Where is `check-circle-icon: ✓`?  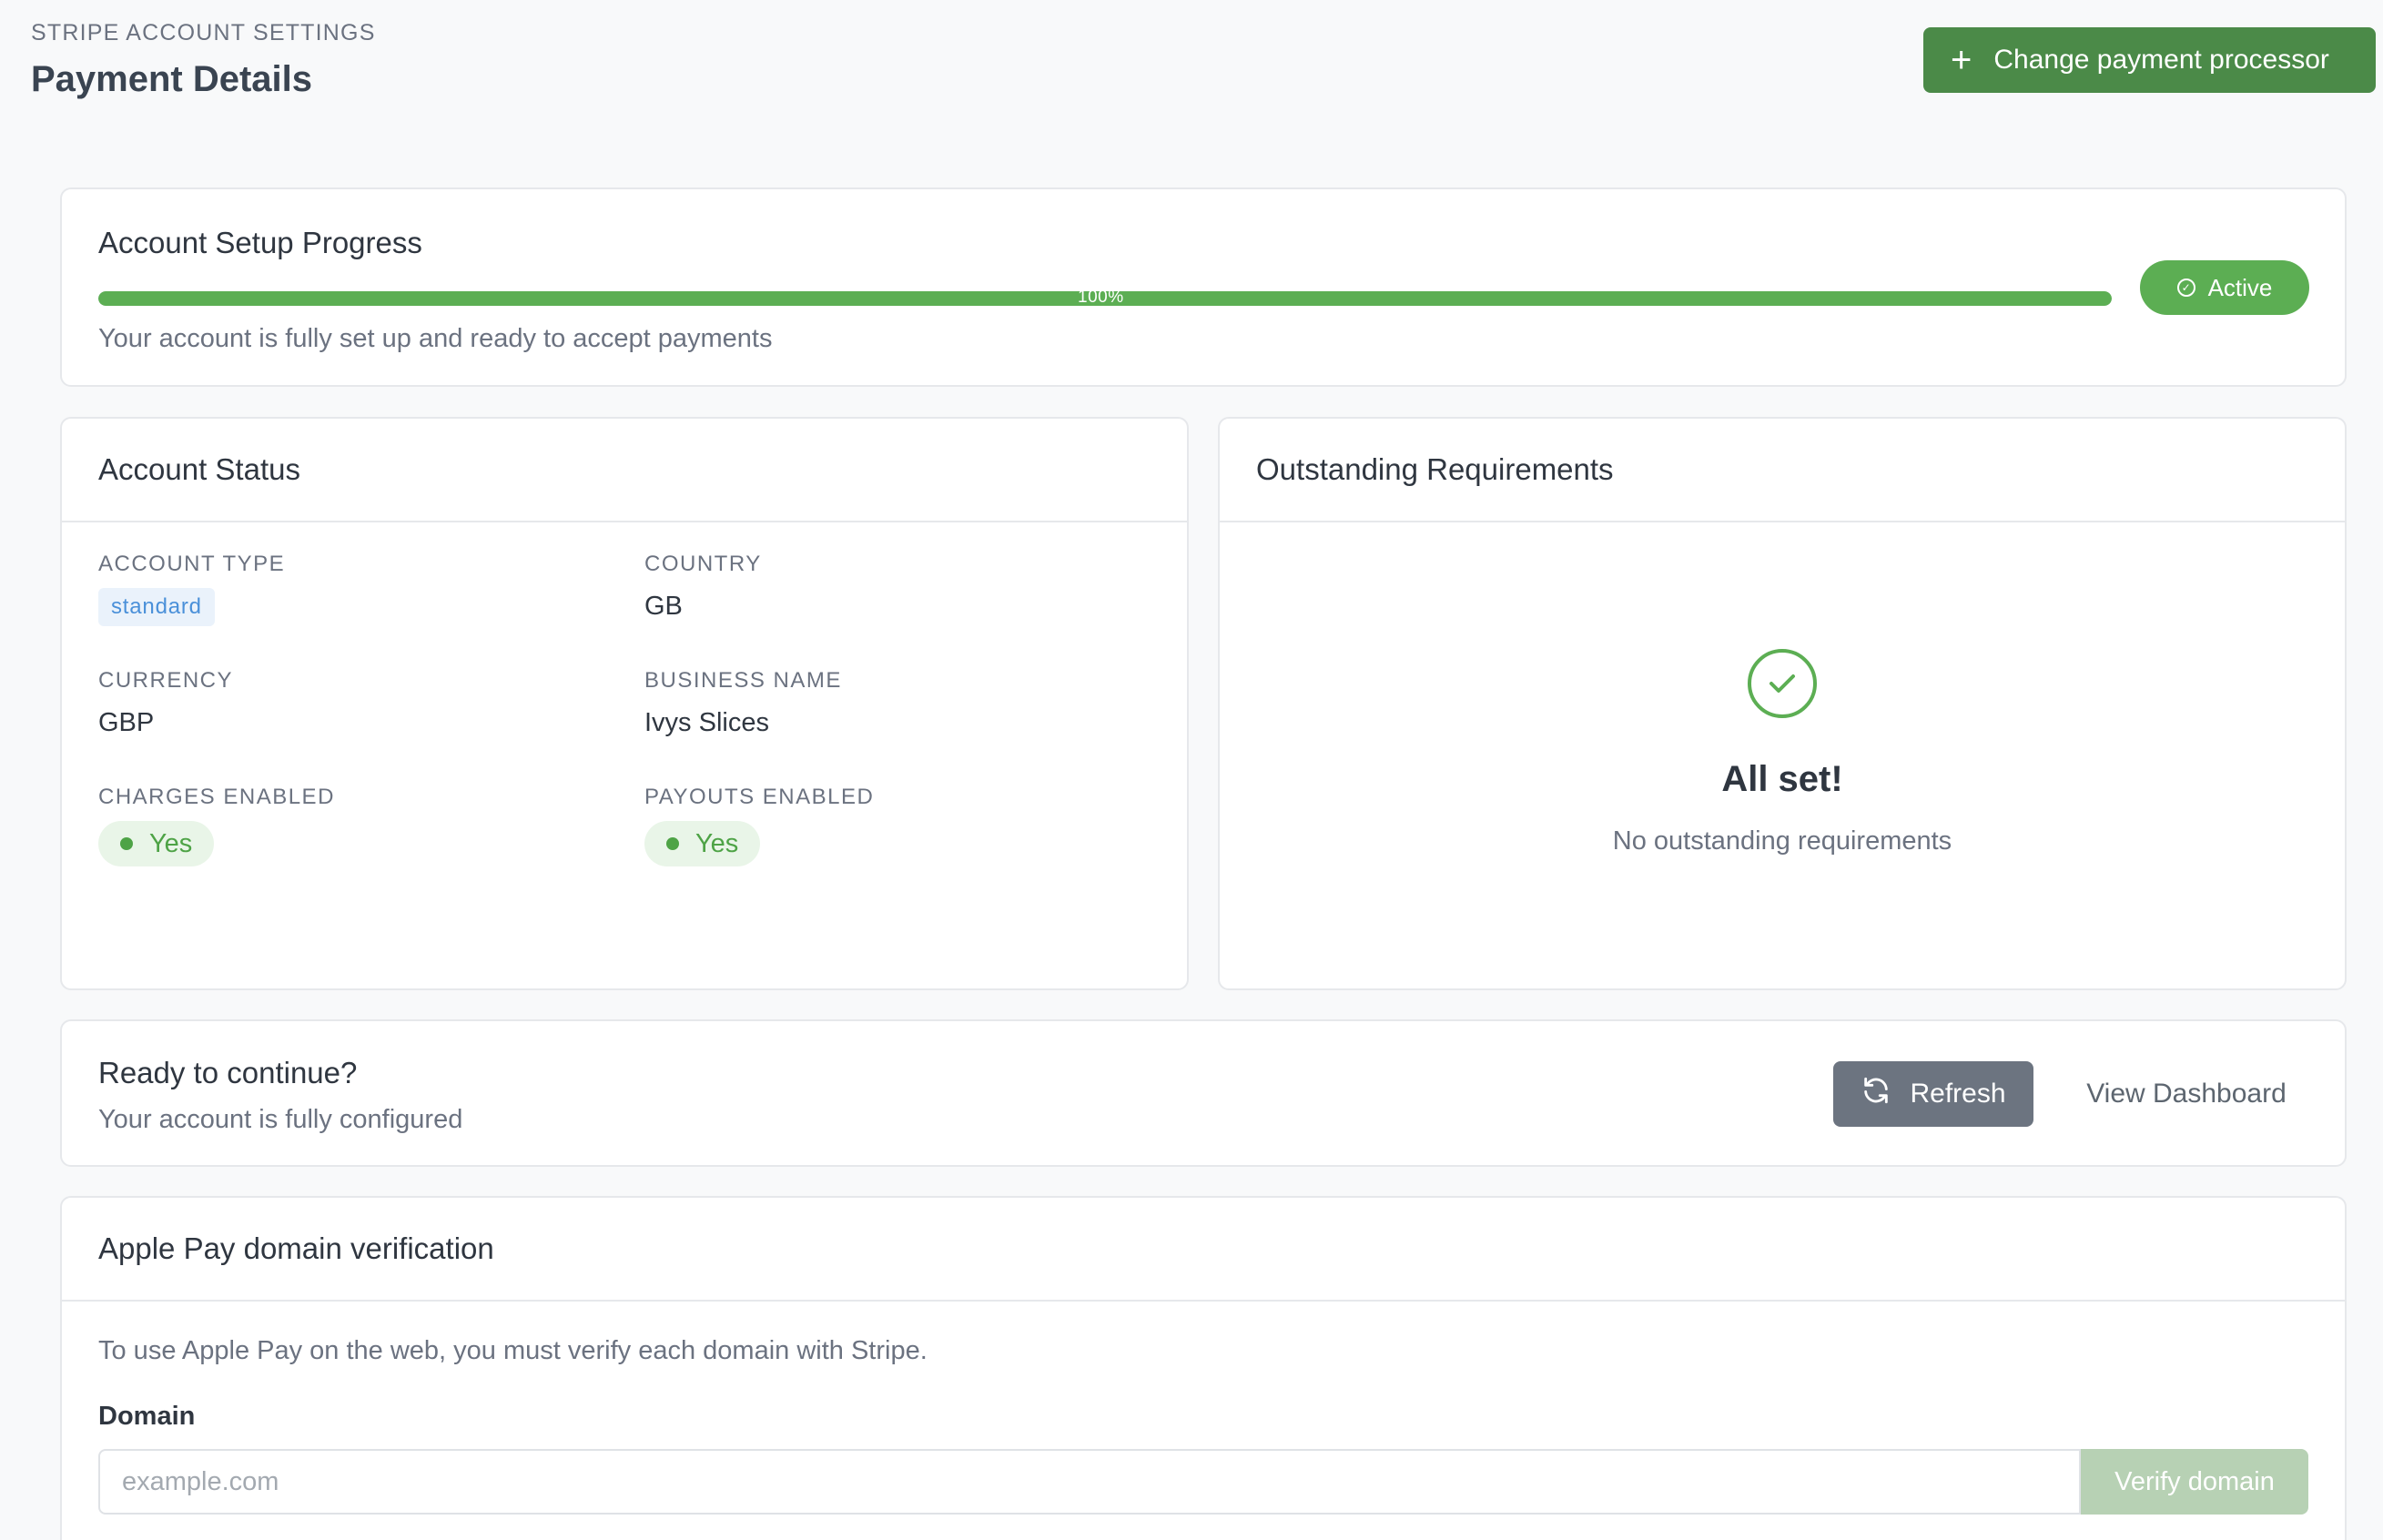
check-circle-icon: ✓ is located at coordinates (2186, 288).